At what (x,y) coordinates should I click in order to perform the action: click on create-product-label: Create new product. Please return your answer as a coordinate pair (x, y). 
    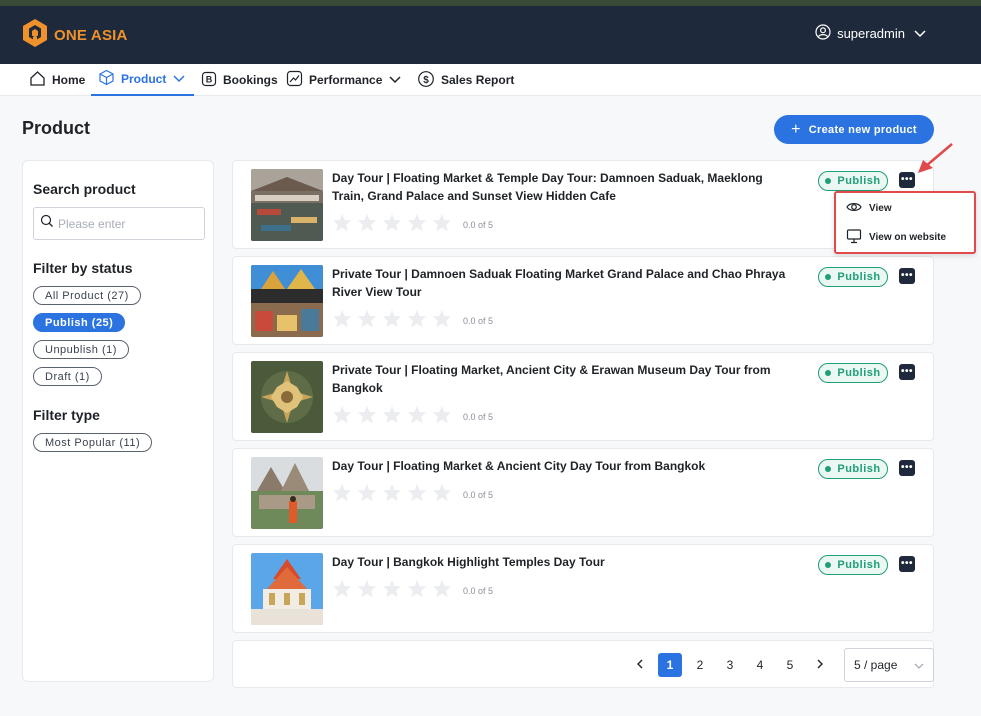
    Looking at the image, I should click on (862, 129).